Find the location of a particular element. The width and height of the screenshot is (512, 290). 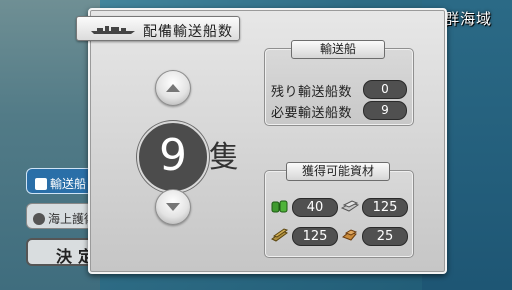

dialog-title: 配備輸送船数 is located at coordinates (188, 32).